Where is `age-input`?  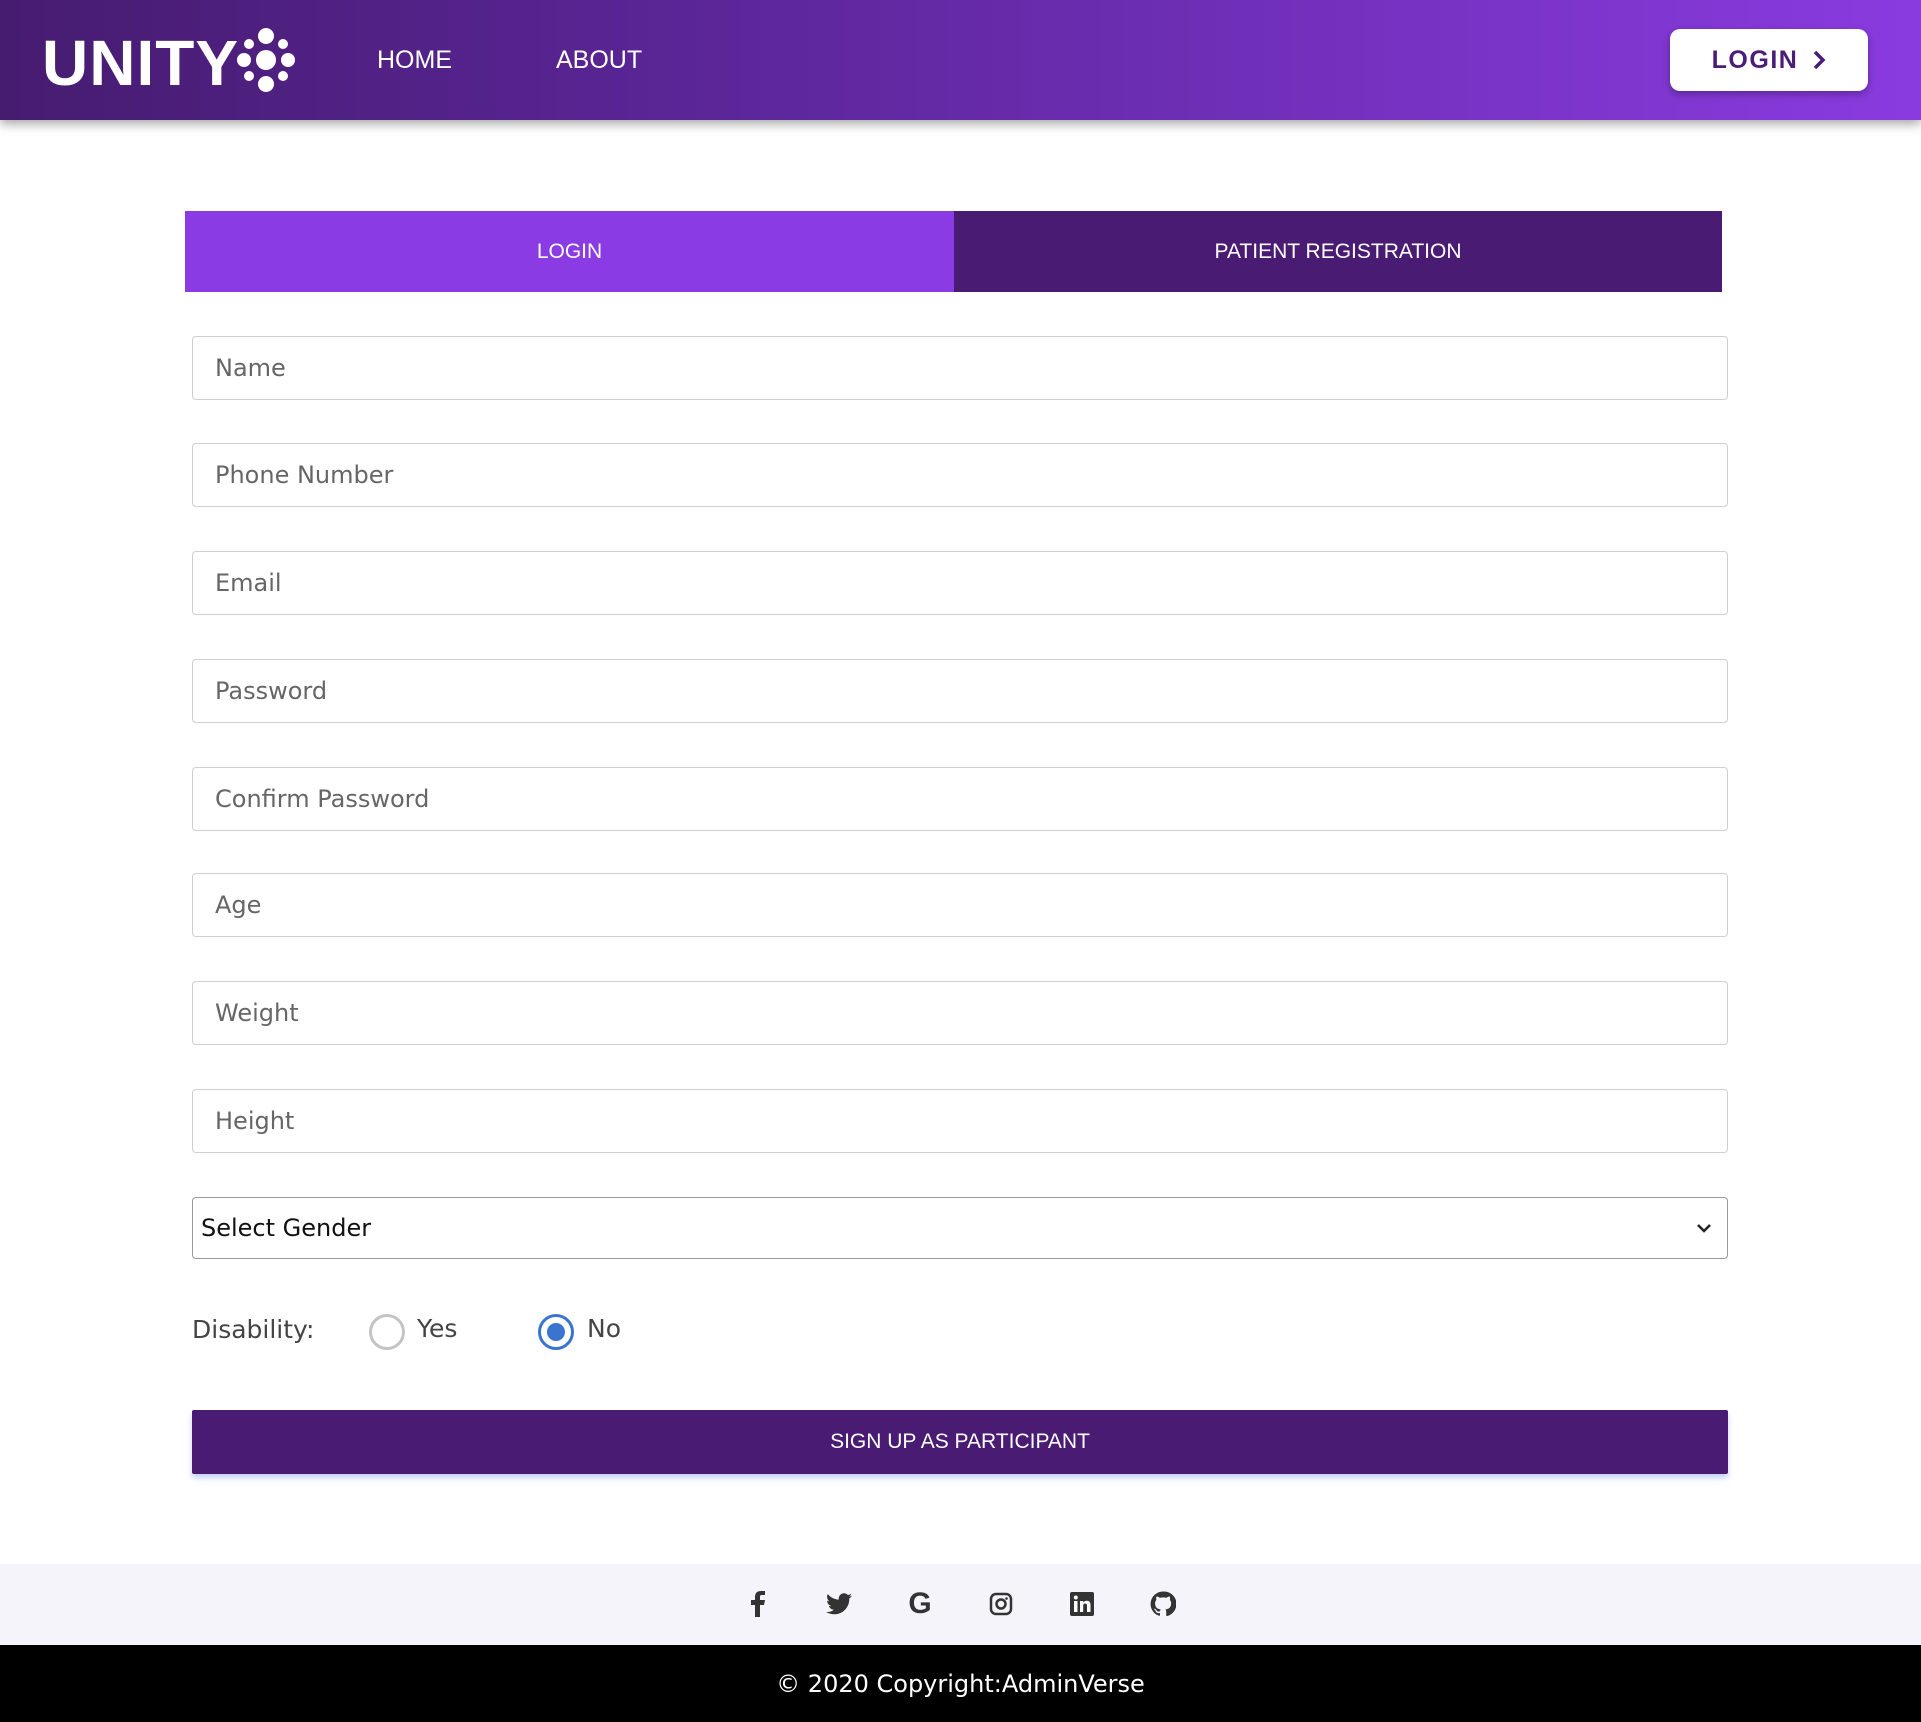 age-input is located at coordinates (960, 905).